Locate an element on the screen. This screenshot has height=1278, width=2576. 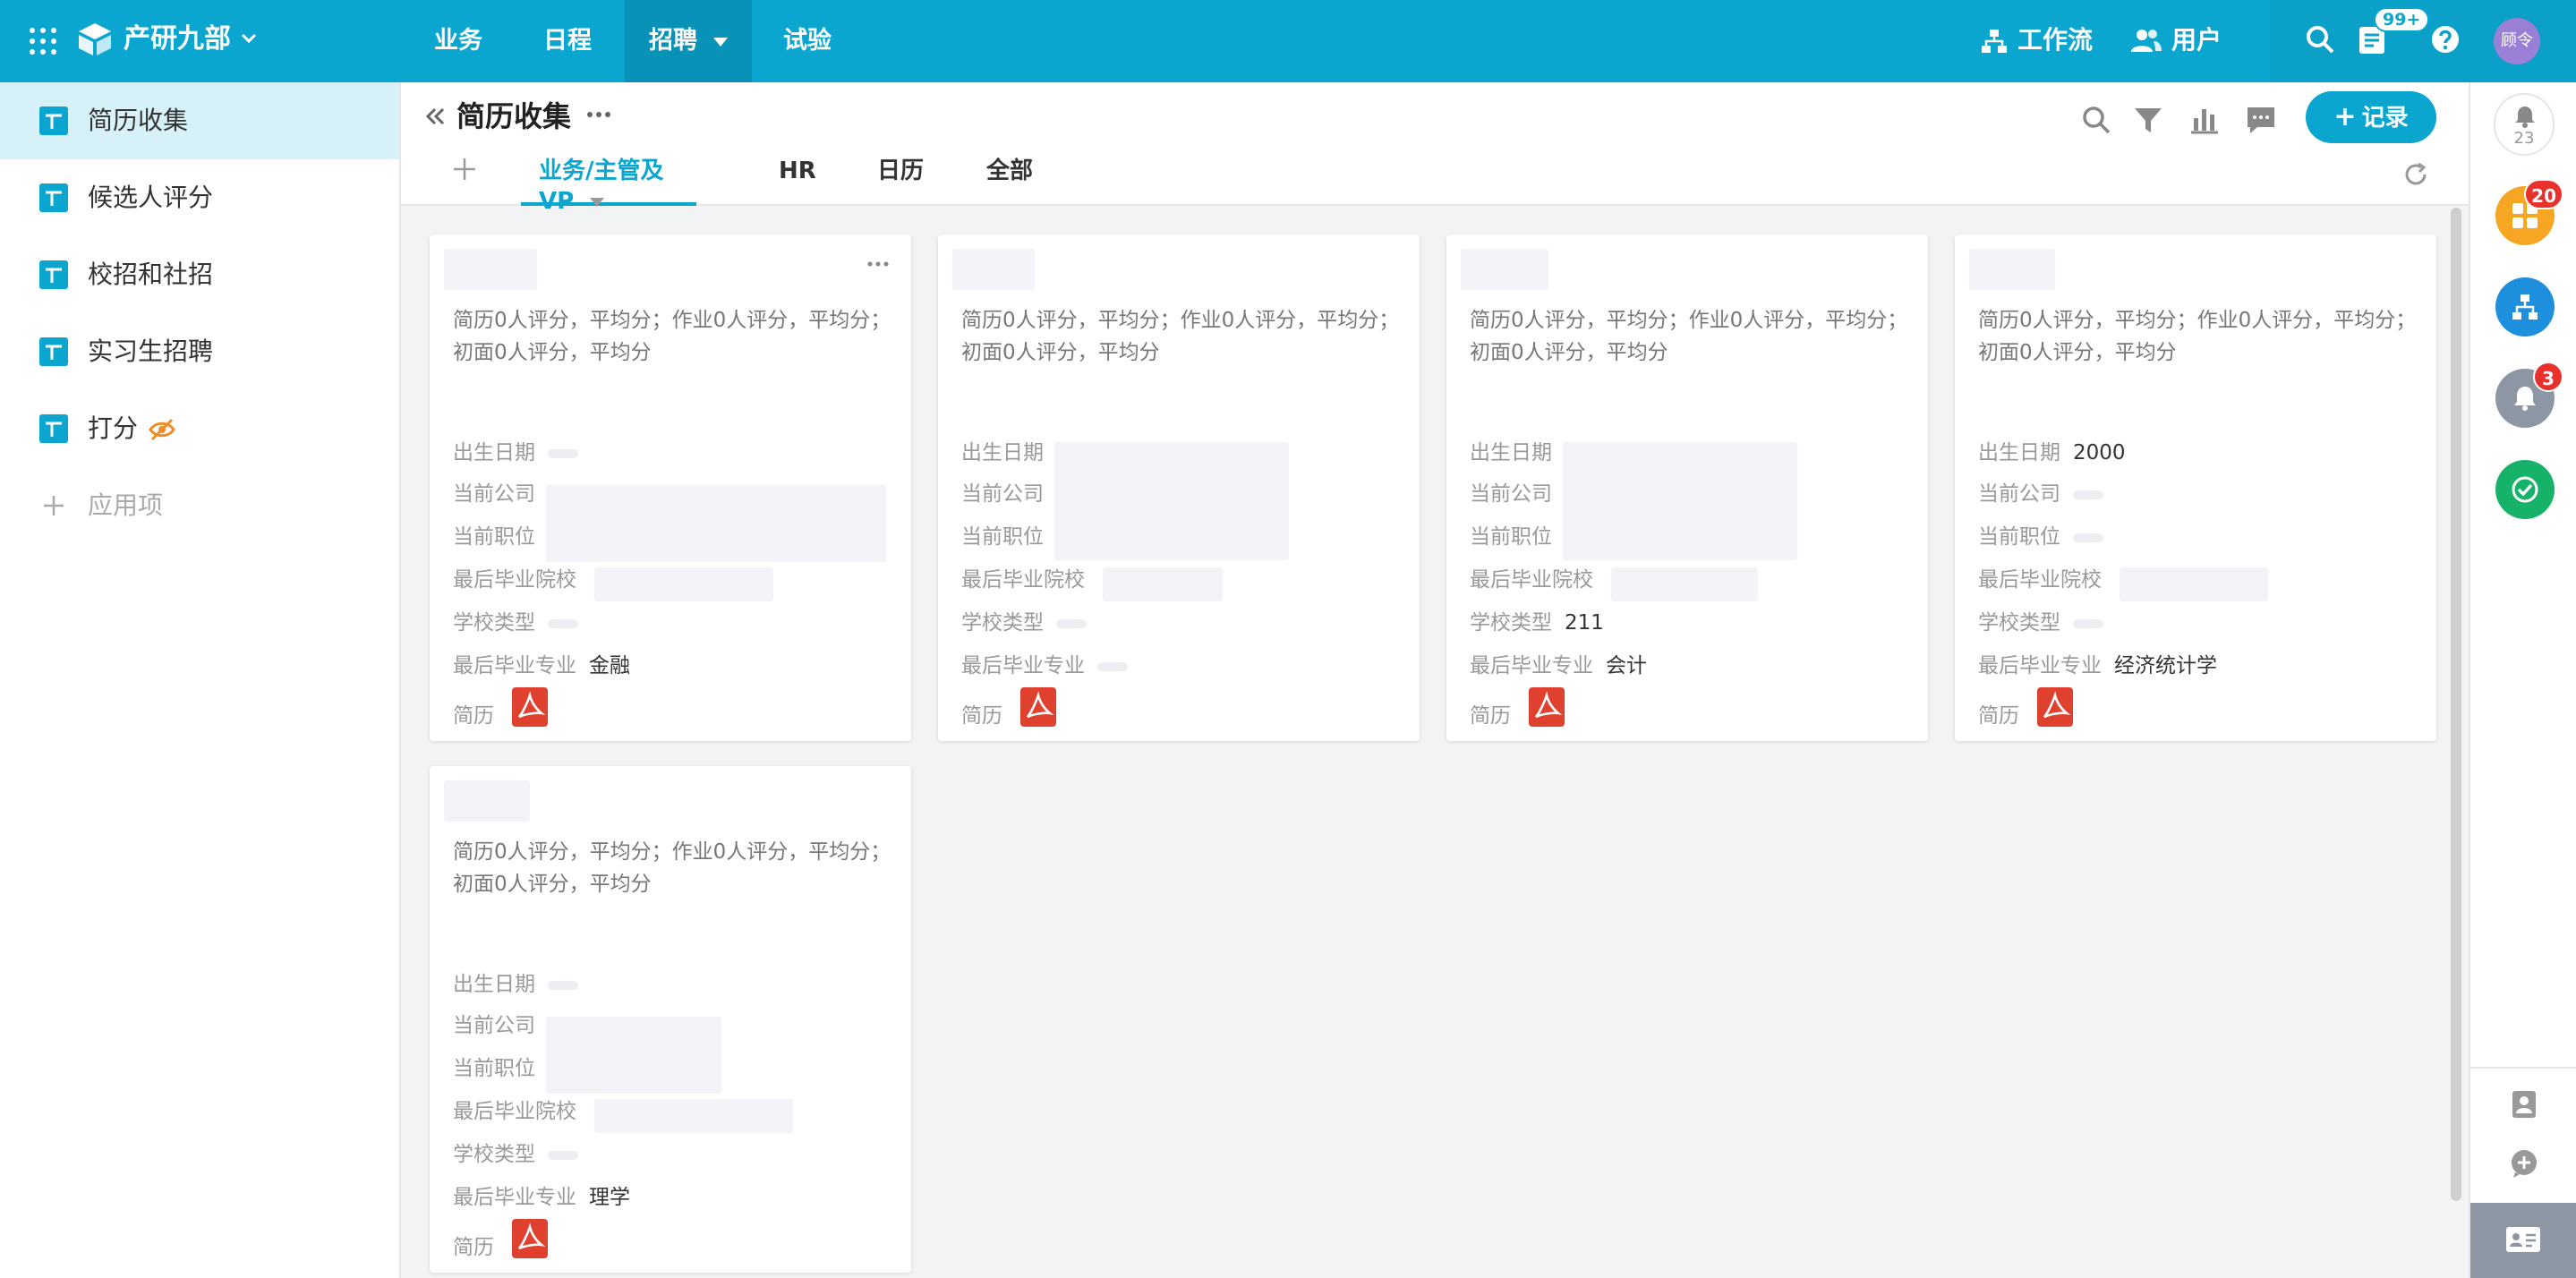
field-resume: 简历 is located at coordinates (981, 716).